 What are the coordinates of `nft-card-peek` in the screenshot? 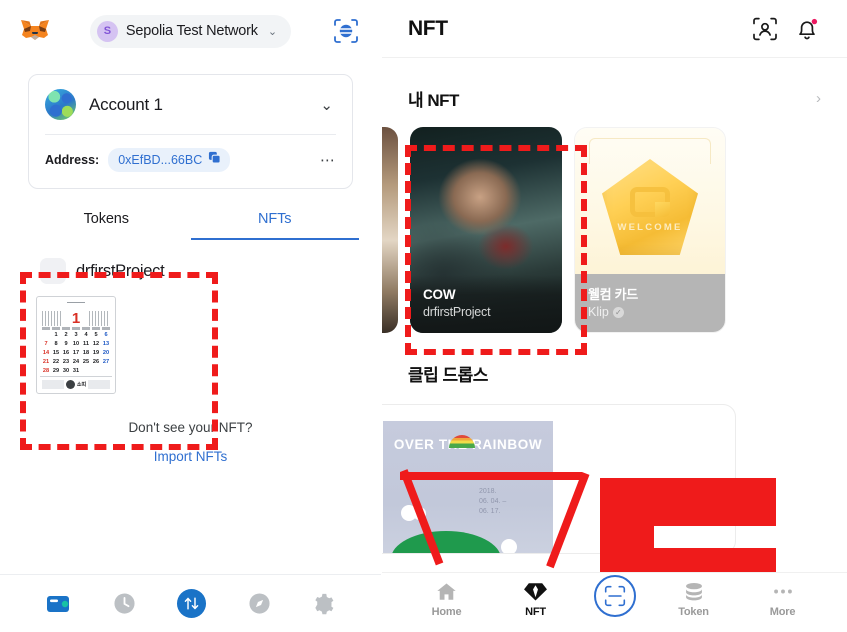 It's located at (390, 230).